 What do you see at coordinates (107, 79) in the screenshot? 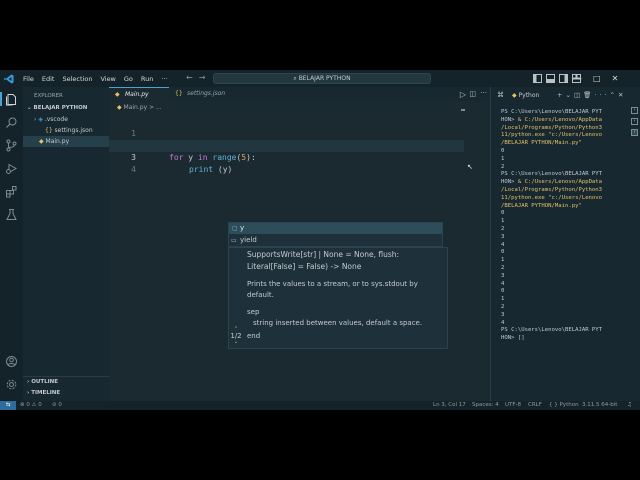
I see `menu-view: View` at bounding box center [107, 79].